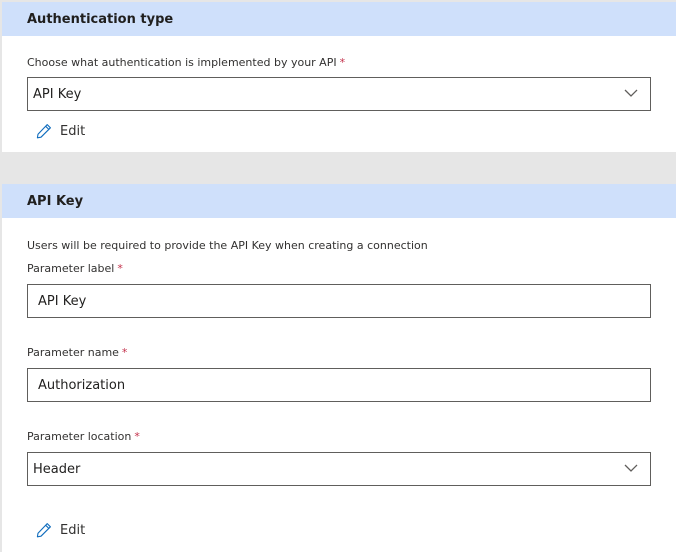  What do you see at coordinates (82, 385) in the screenshot?
I see `parameter-name-value: Authorization` at bounding box center [82, 385].